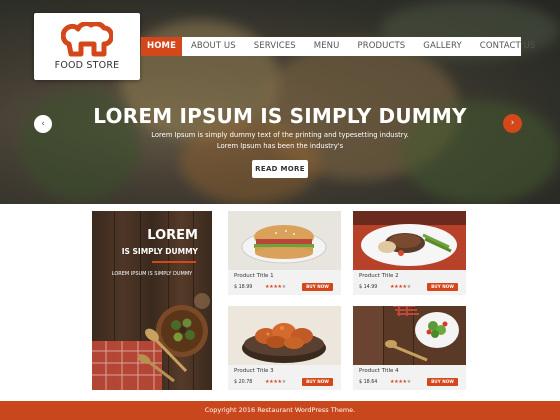 This screenshot has height=420, width=560. I want to click on product-card: Product Title 4 $ 18.64 ★★★★★ BUY NOW, so click(409, 348).